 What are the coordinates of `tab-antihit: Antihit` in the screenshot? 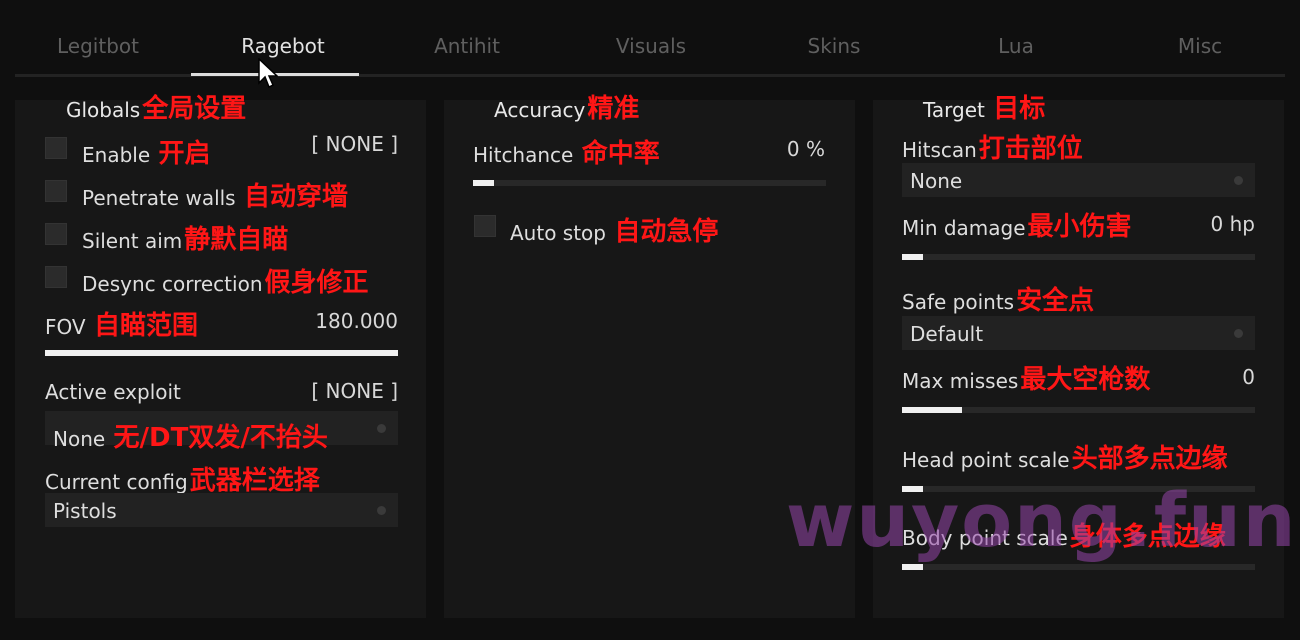 It's located at (467, 46).